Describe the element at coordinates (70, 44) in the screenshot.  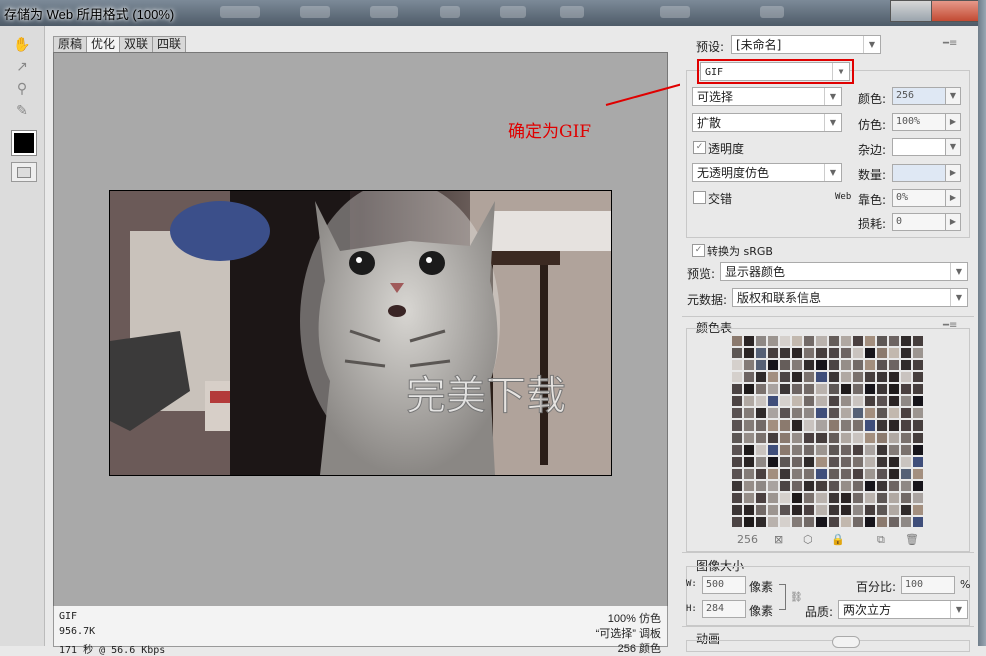
I see `tab-original: 原稿` at that location.